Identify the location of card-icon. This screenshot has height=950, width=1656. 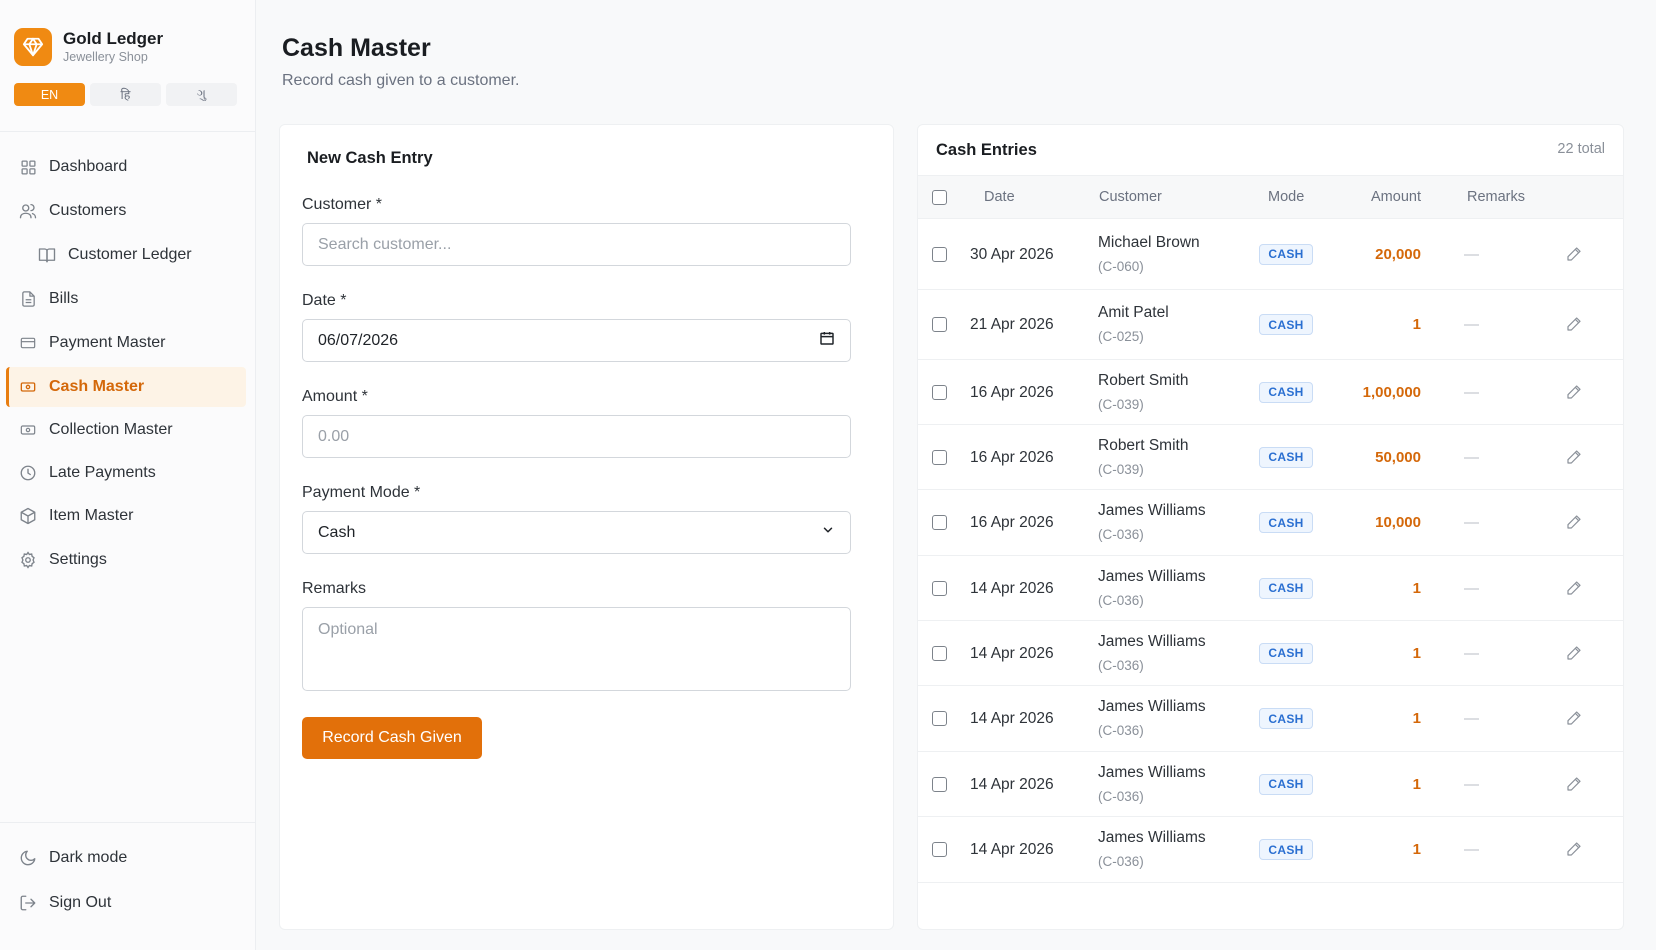
(28, 343).